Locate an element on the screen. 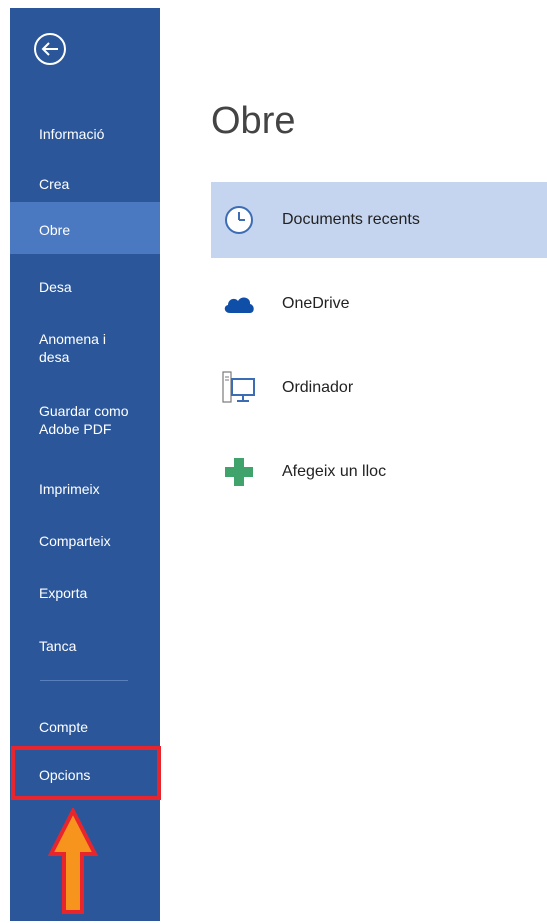 The height and width of the screenshot is (923, 547). nav-item-label: Informació is located at coordinates (72, 134).